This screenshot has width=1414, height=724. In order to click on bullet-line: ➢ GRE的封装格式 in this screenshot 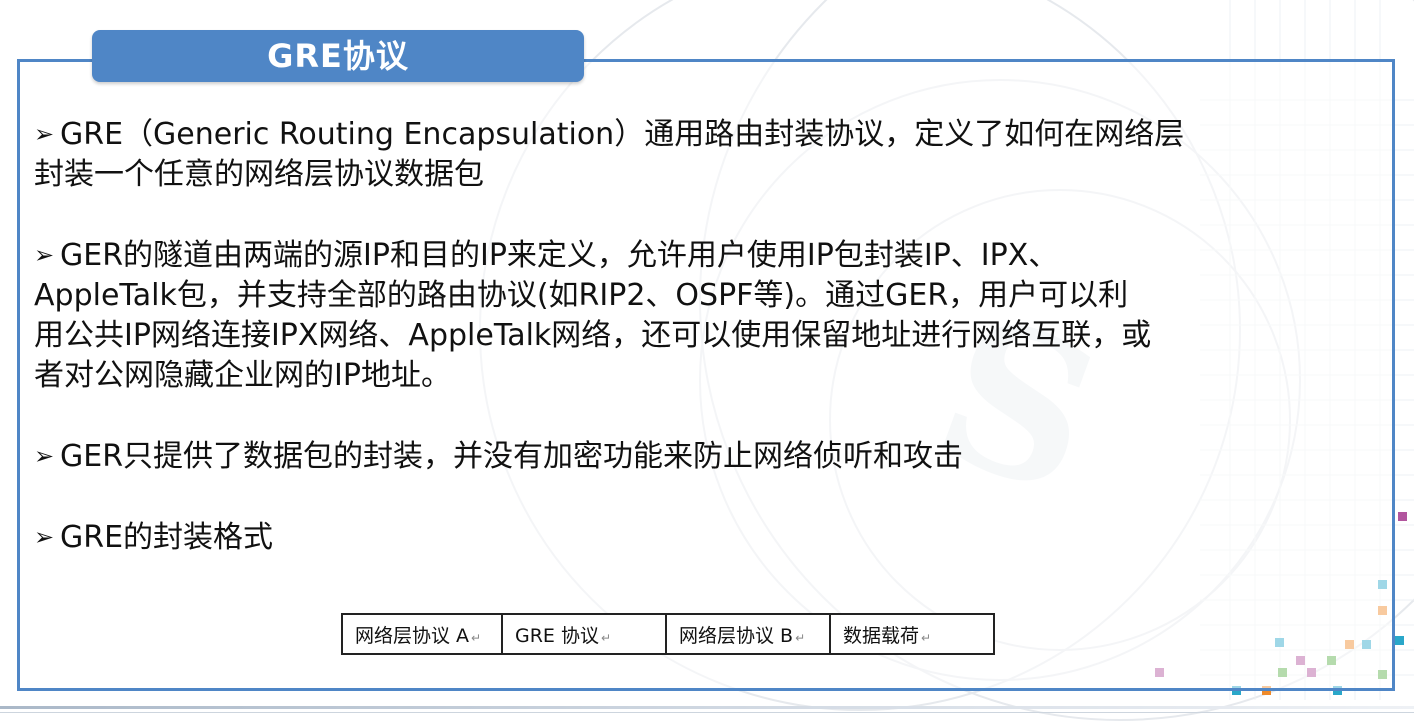, I will do `click(710, 537)`.